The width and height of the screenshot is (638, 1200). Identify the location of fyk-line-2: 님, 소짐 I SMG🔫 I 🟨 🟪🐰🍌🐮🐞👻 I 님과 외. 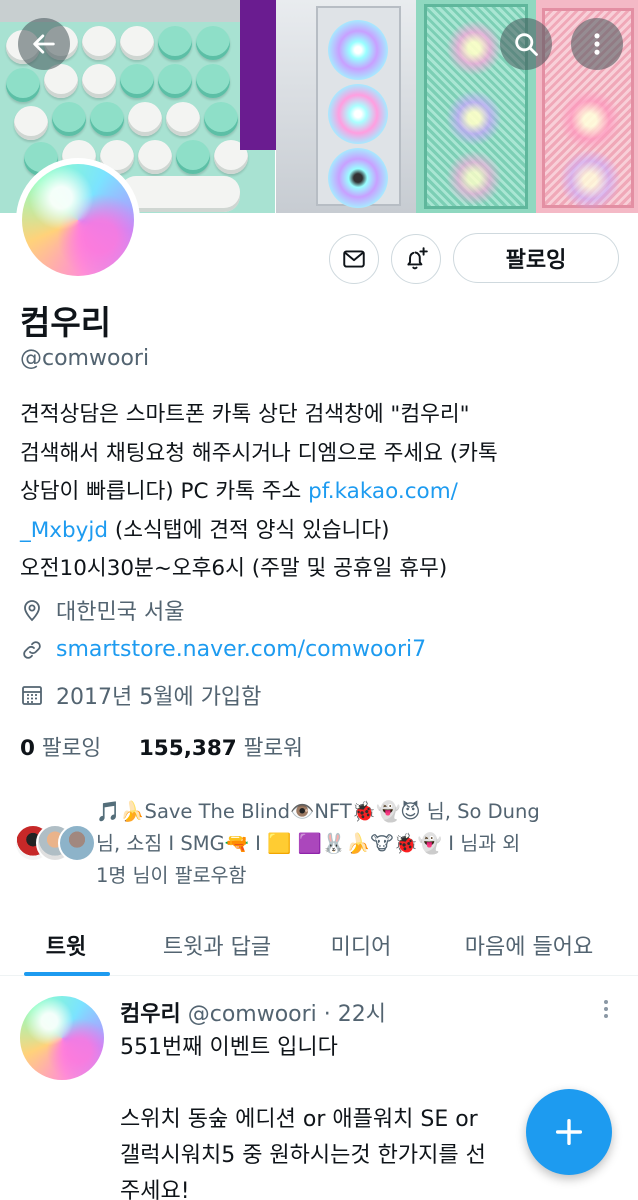
(308, 843).